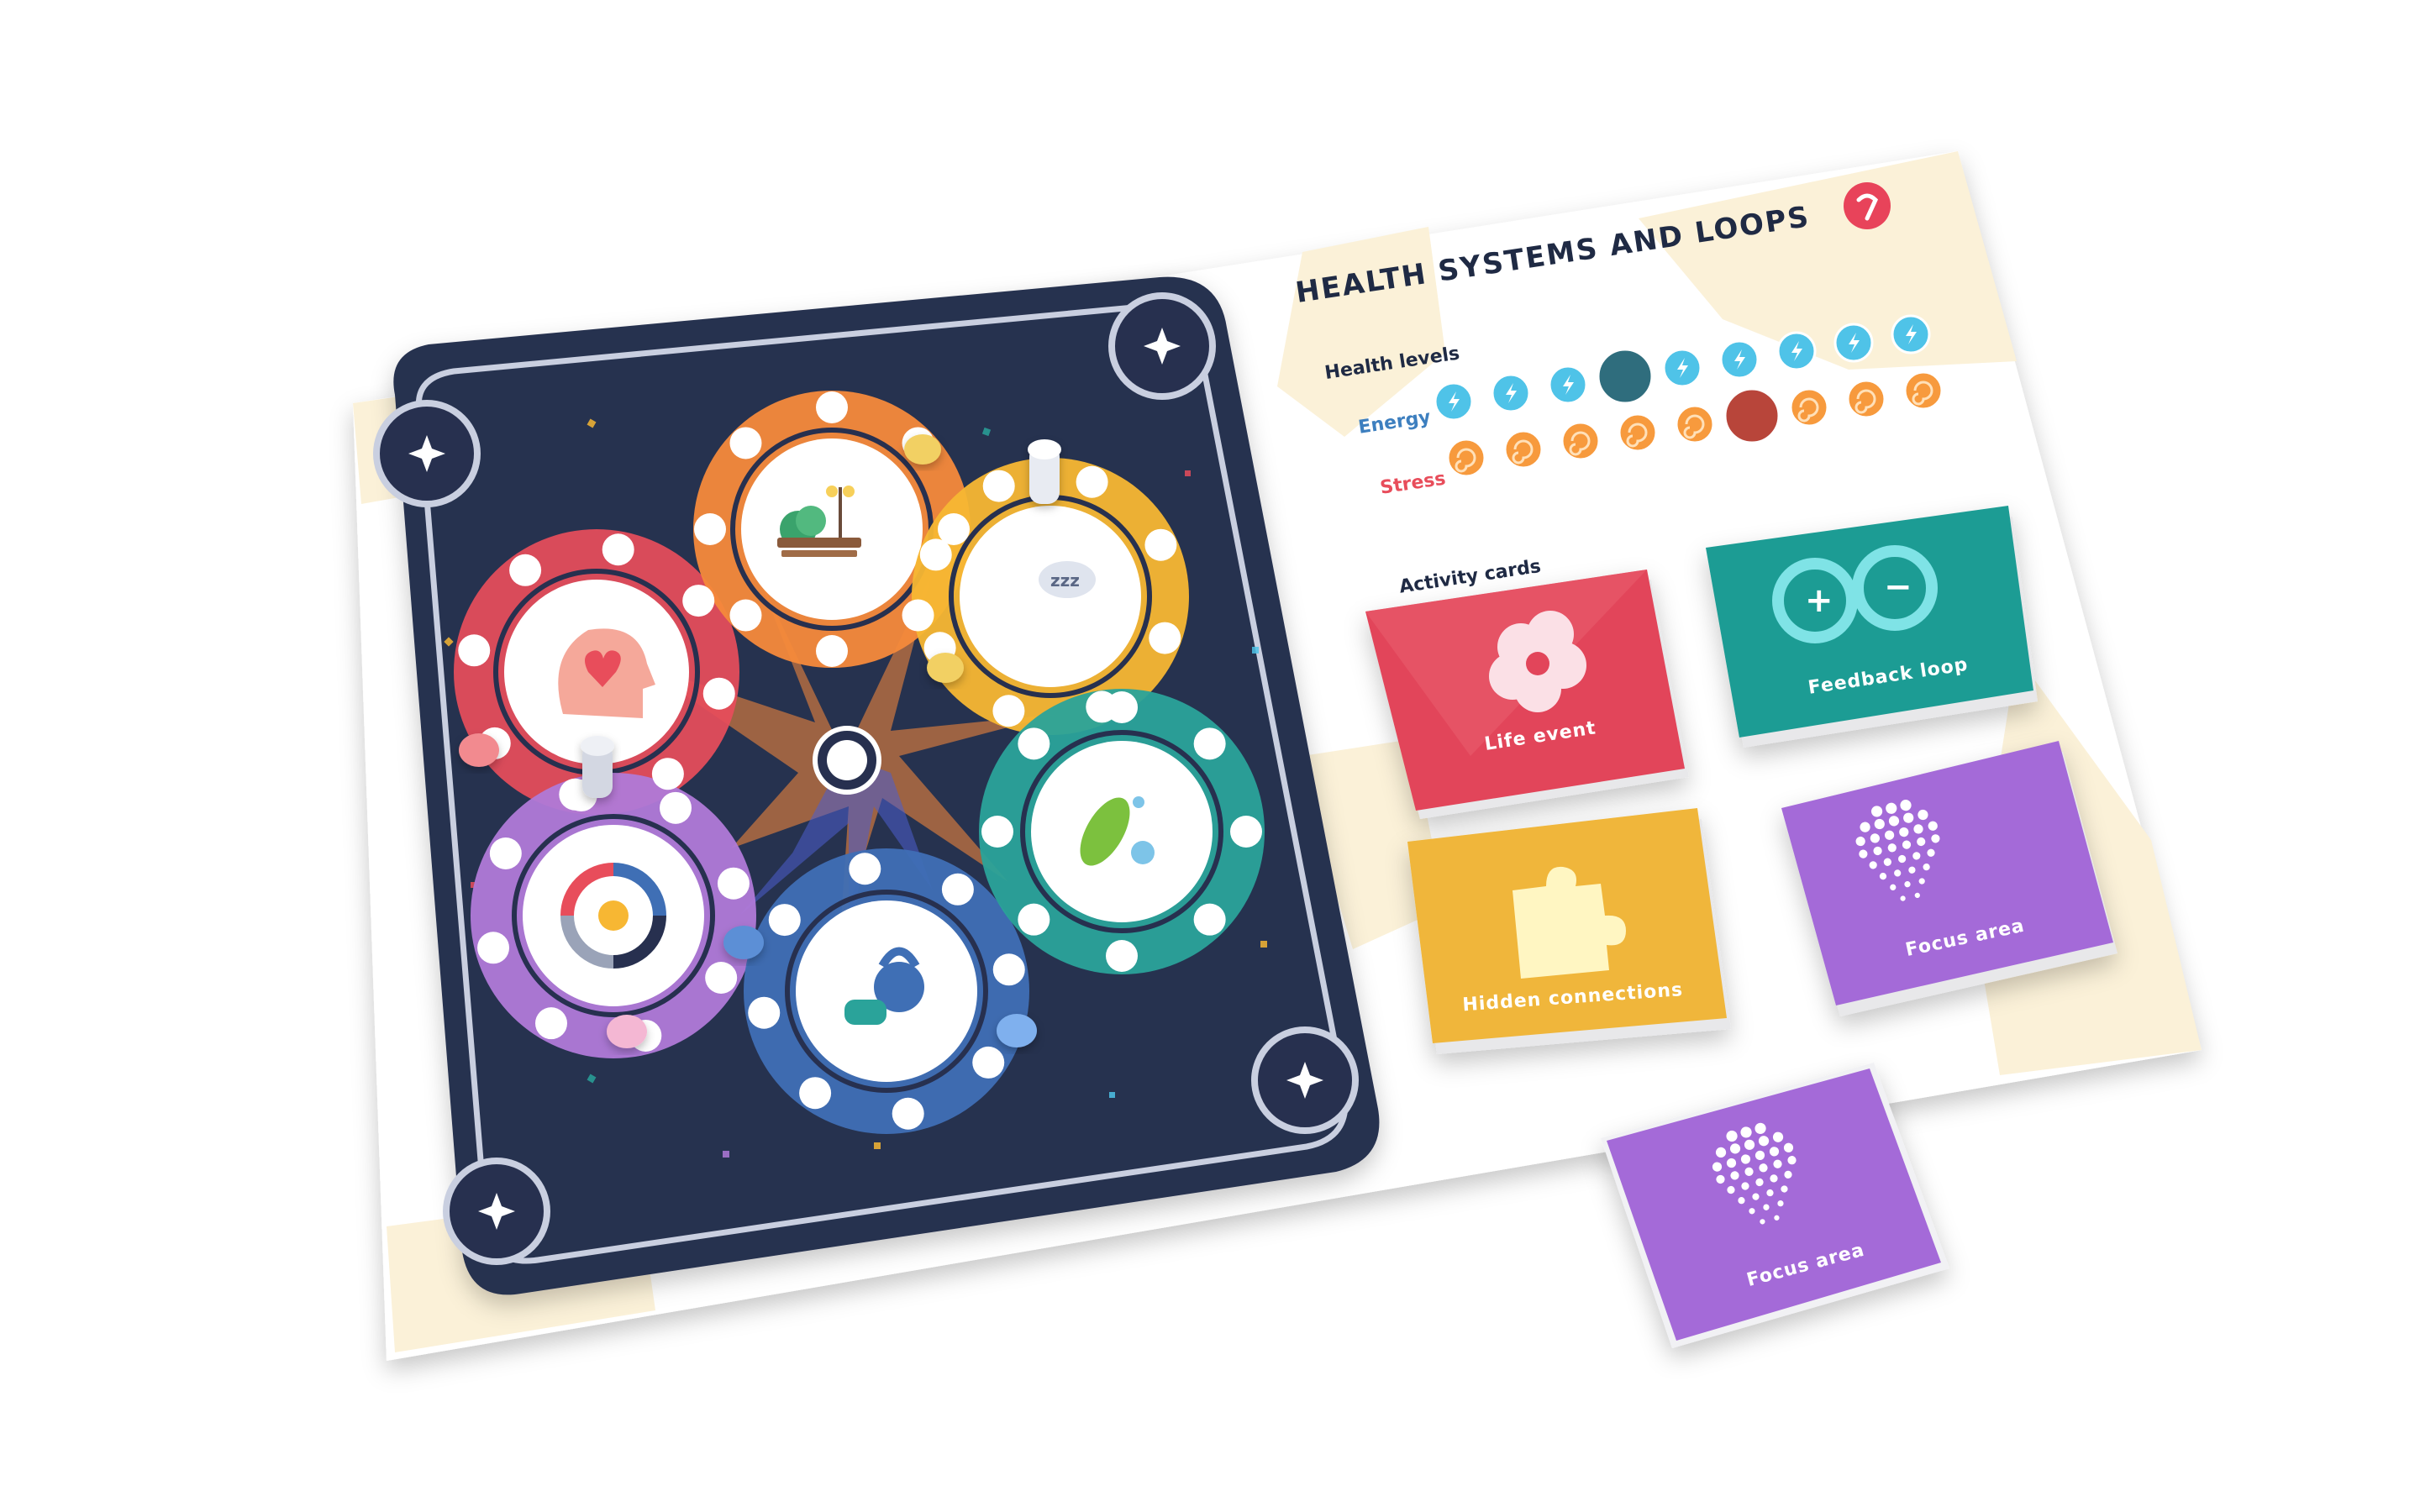 This screenshot has height=1512, width=2420. Describe the element at coordinates (1527, 694) in the screenshot. I see `life-event-deck: Life event` at that location.